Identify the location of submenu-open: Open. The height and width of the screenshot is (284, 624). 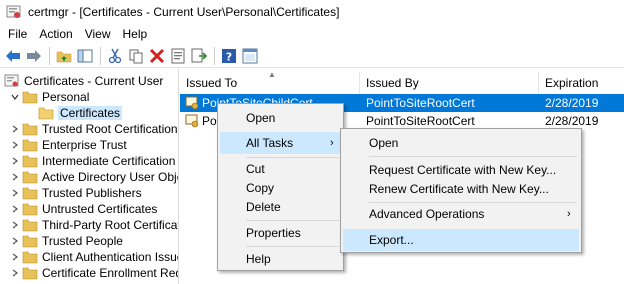
(461, 143).